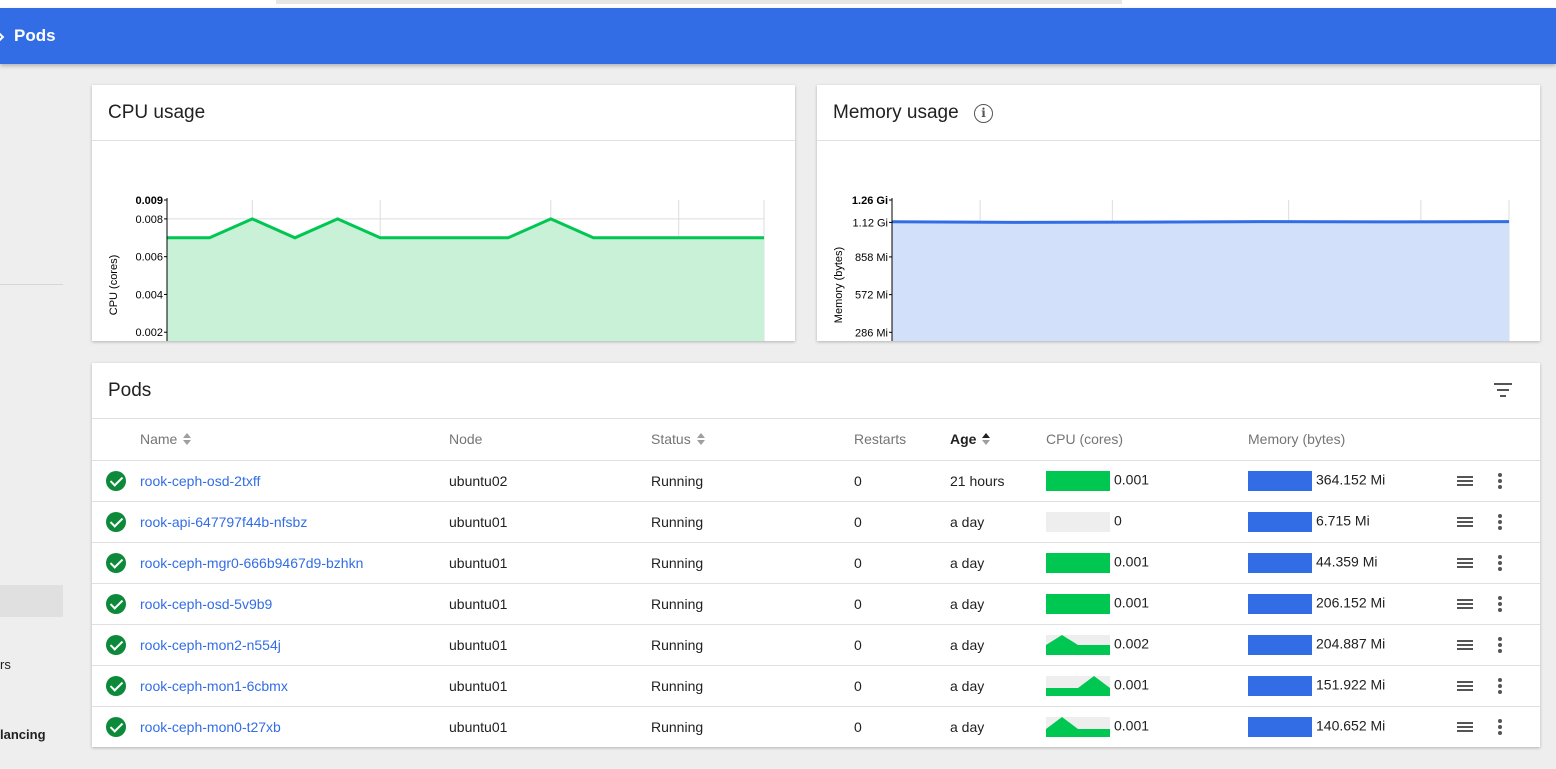  Describe the element at coordinates (1352, 726) in the screenshot. I see `memory-cell: 140.652 Mi` at that location.